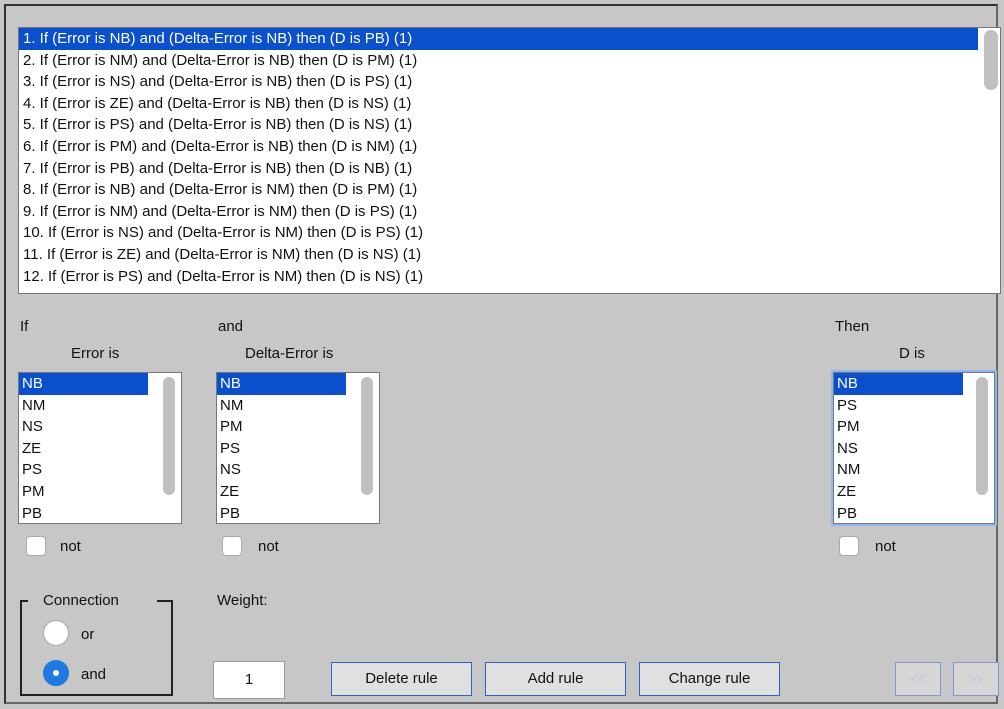 The width and height of the screenshot is (1004, 709). I want to click on delta-error-scrollbar, so click(367, 436).